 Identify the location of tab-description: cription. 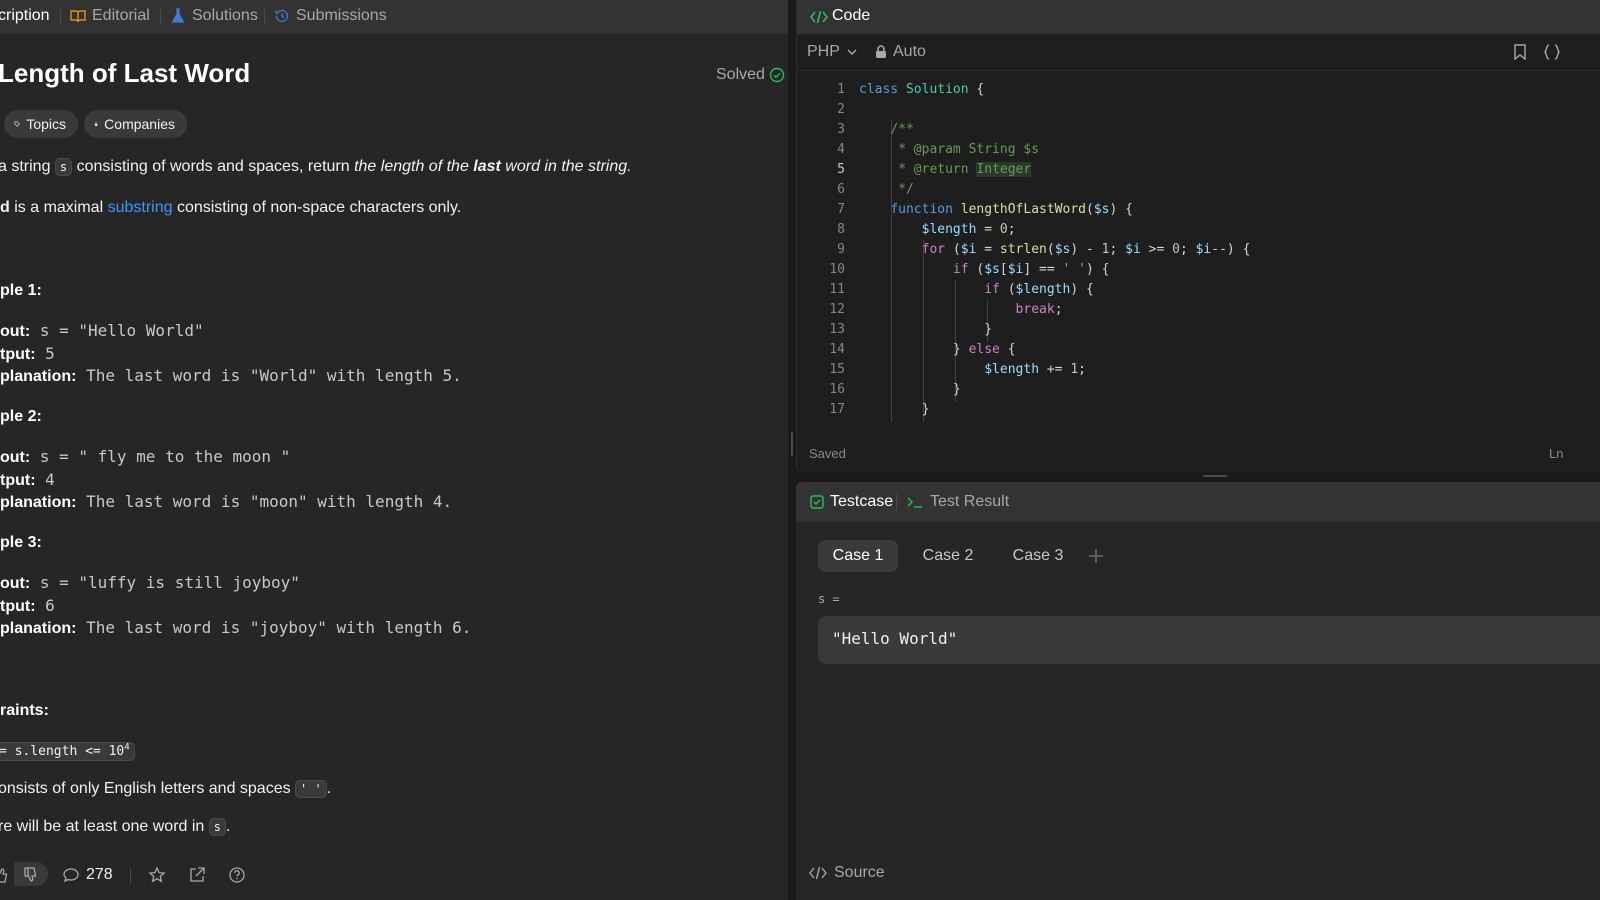
(25, 16).